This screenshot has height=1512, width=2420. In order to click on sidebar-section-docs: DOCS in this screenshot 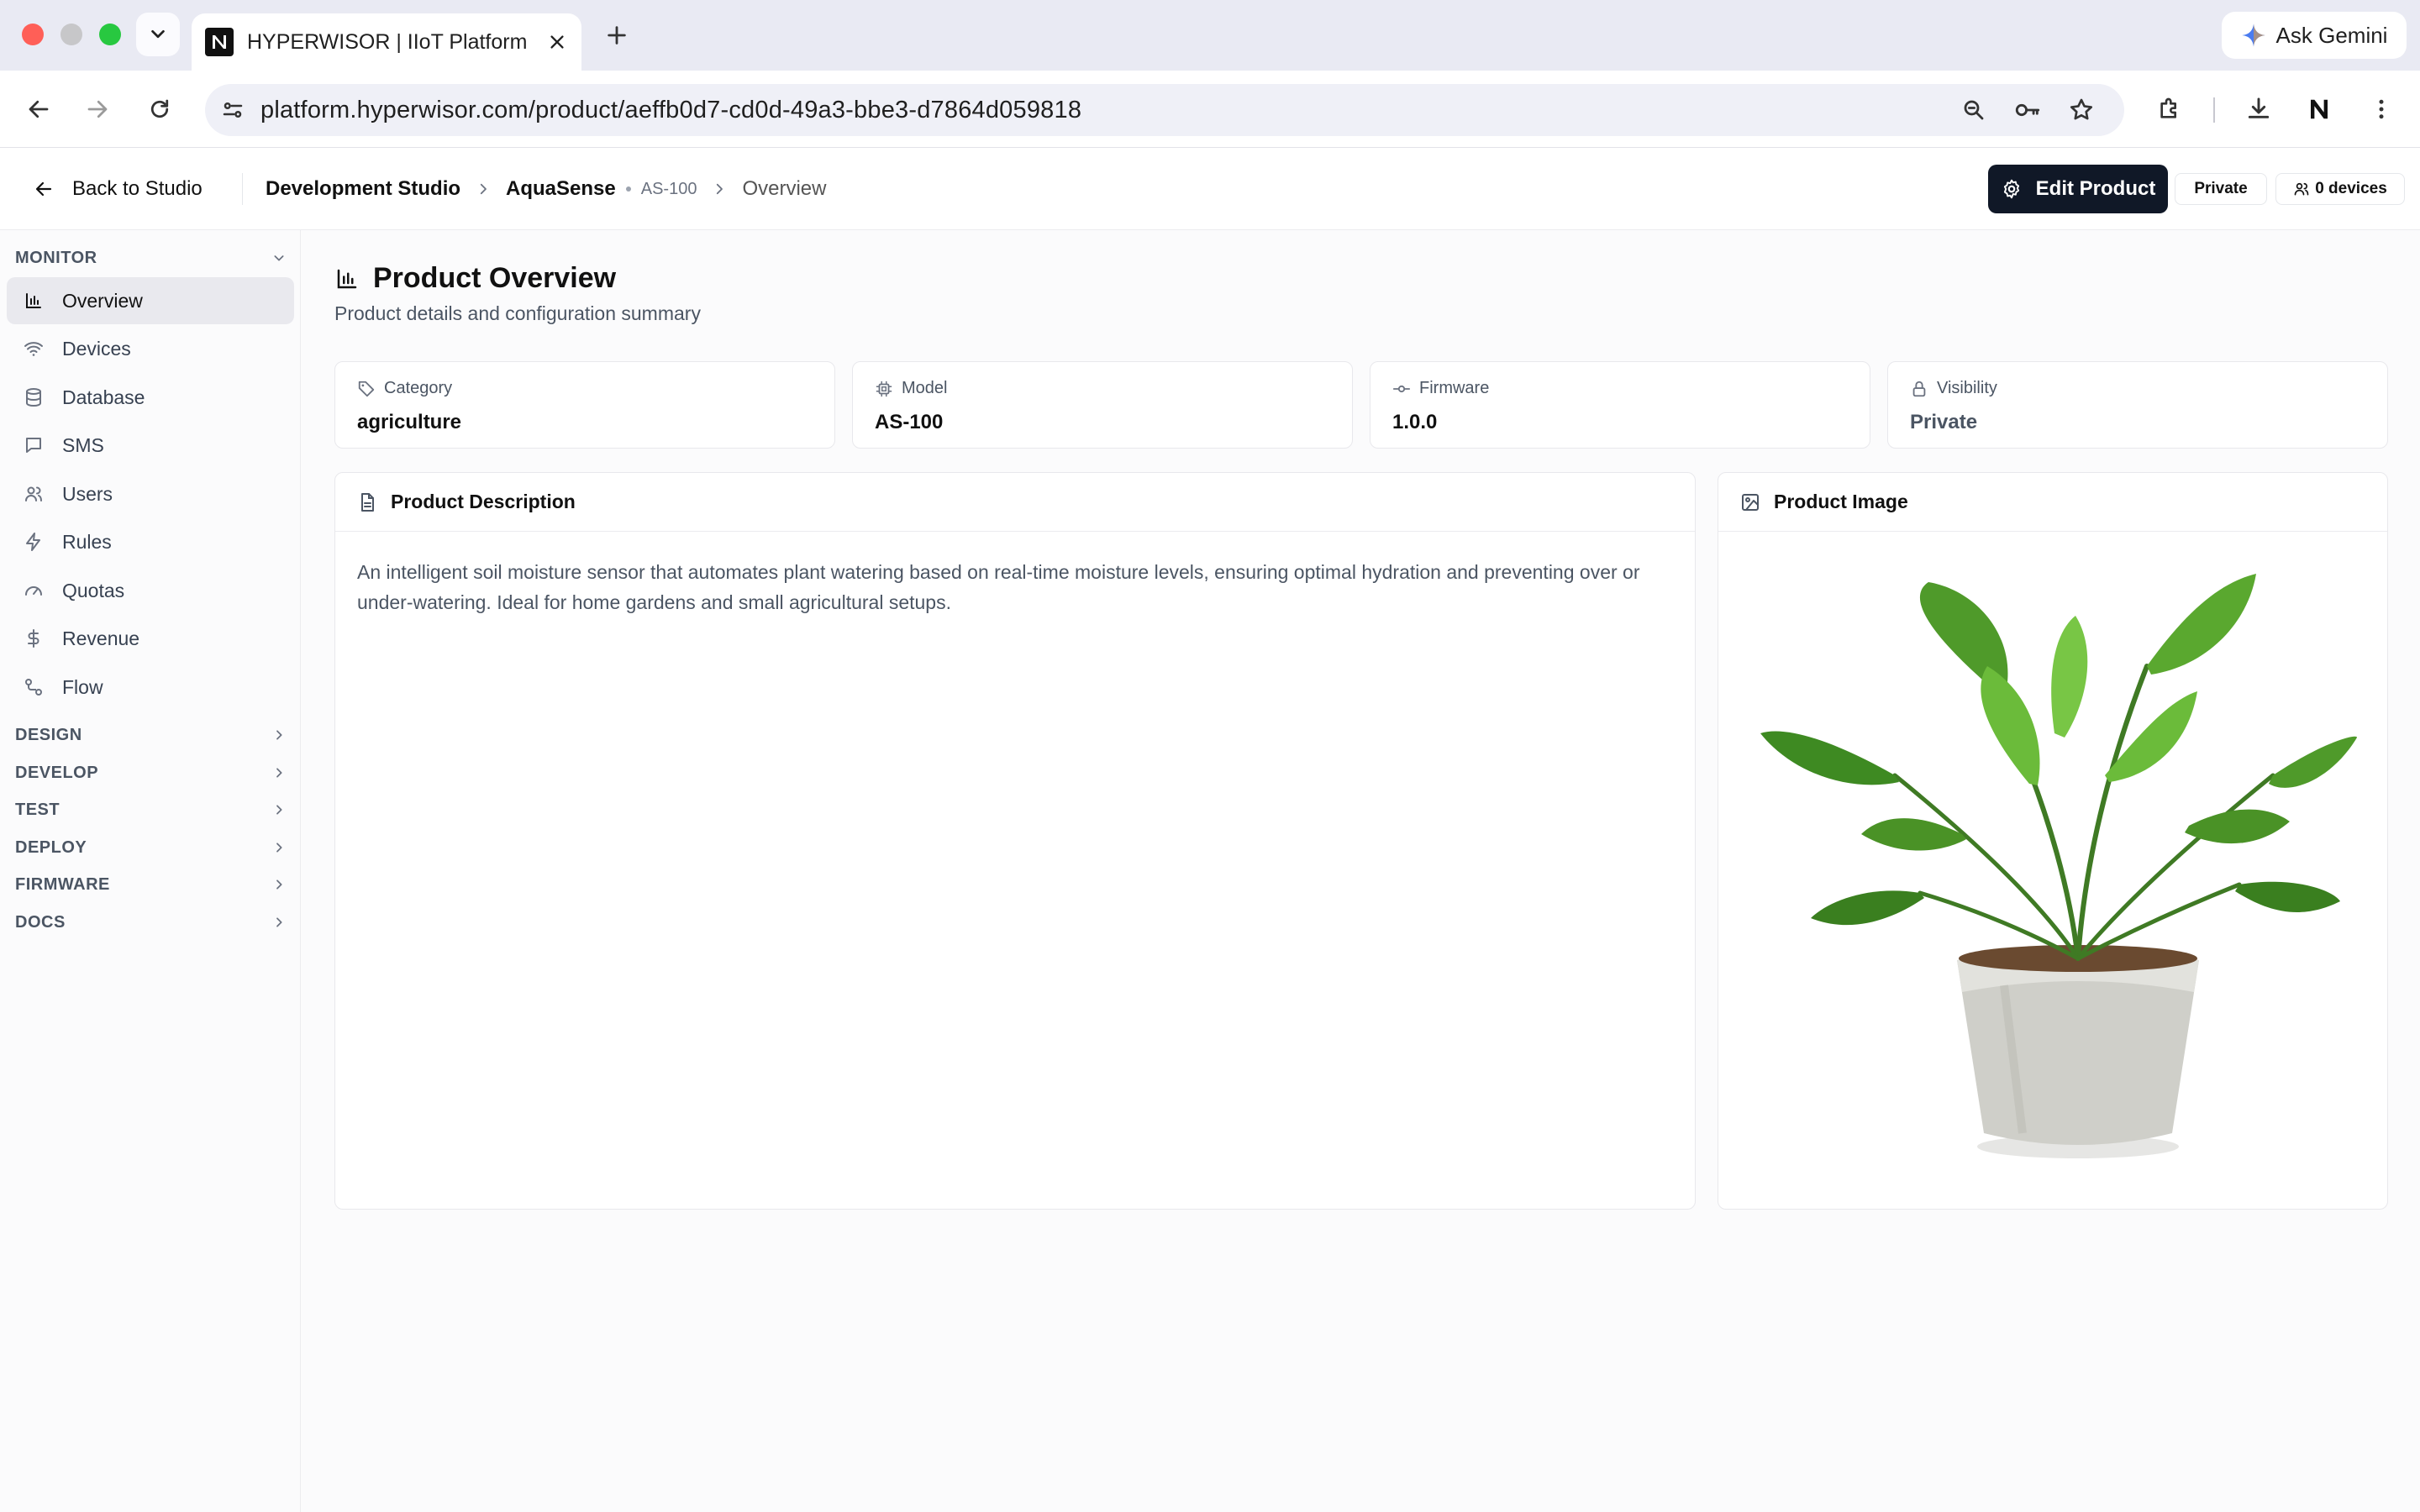, I will do `click(150, 922)`.